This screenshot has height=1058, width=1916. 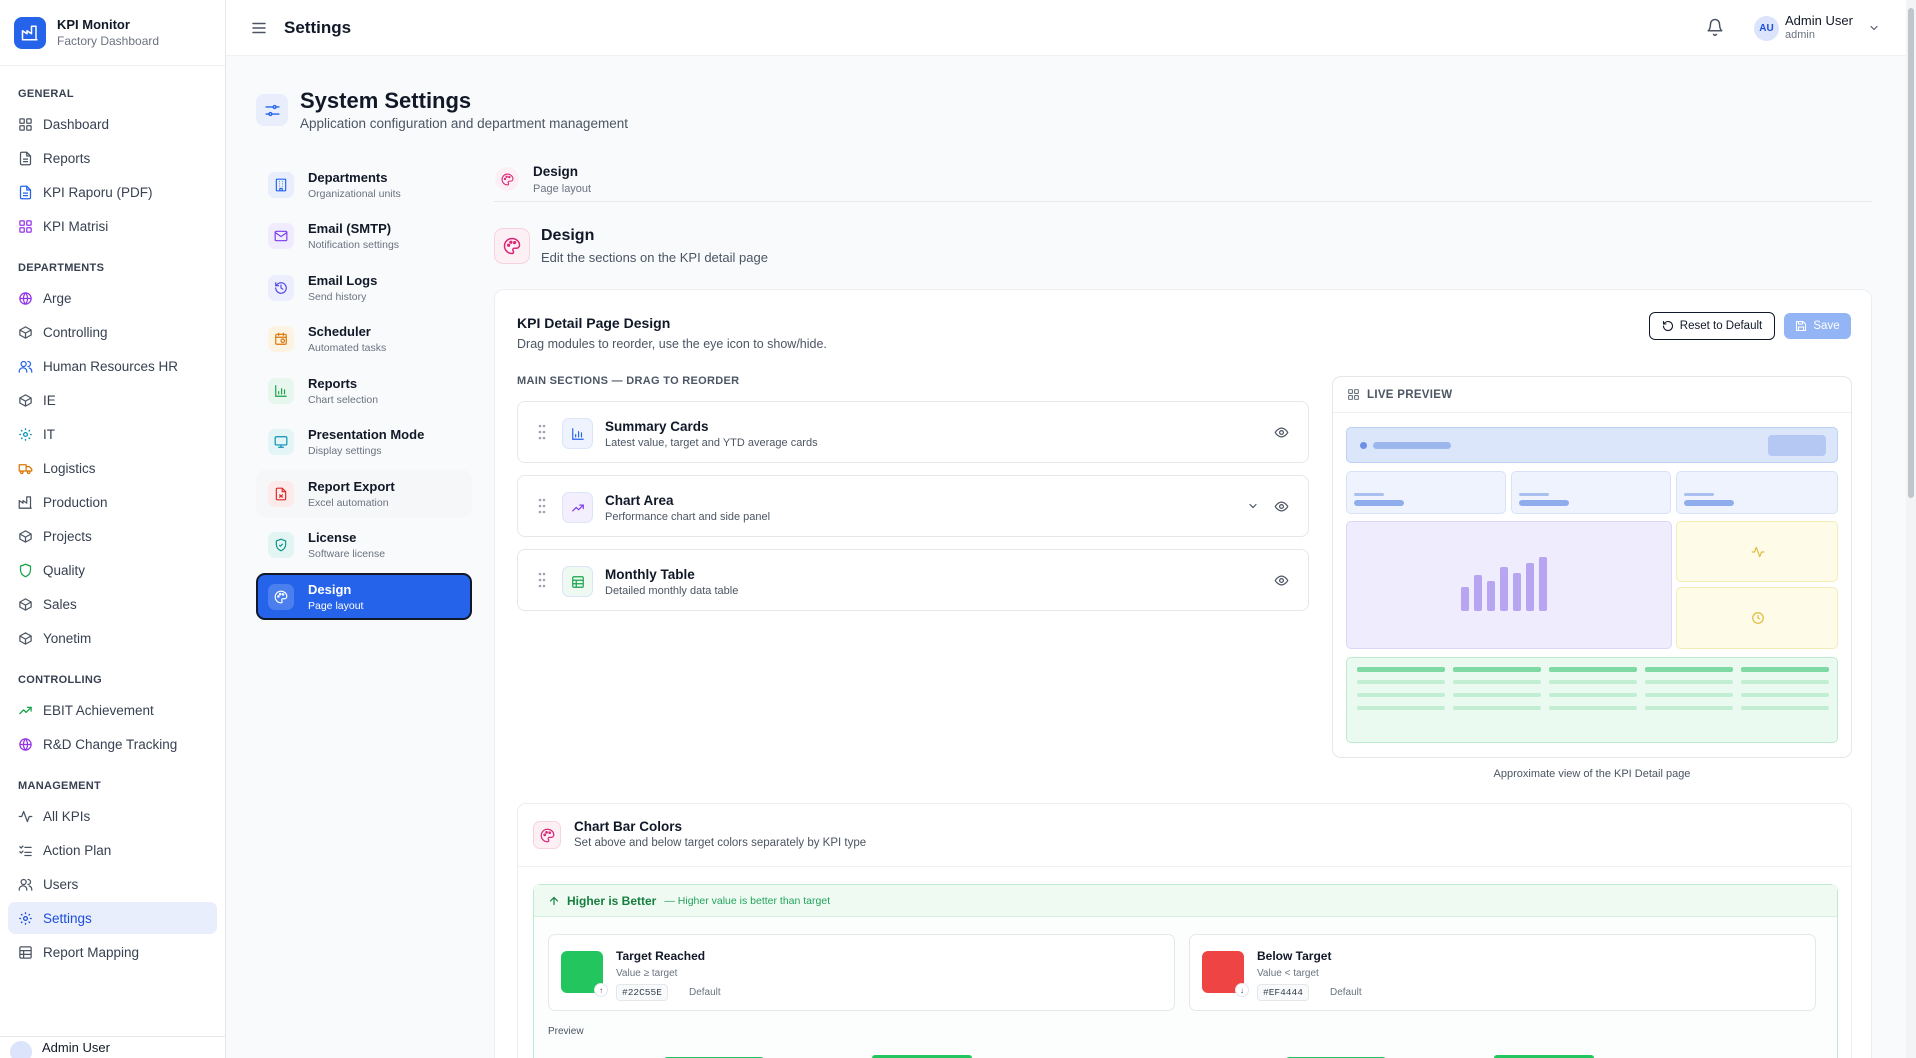 What do you see at coordinates (650, 574) in the screenshot?
I see `module-title: Monthly Table` at bounding box center [650, 574].